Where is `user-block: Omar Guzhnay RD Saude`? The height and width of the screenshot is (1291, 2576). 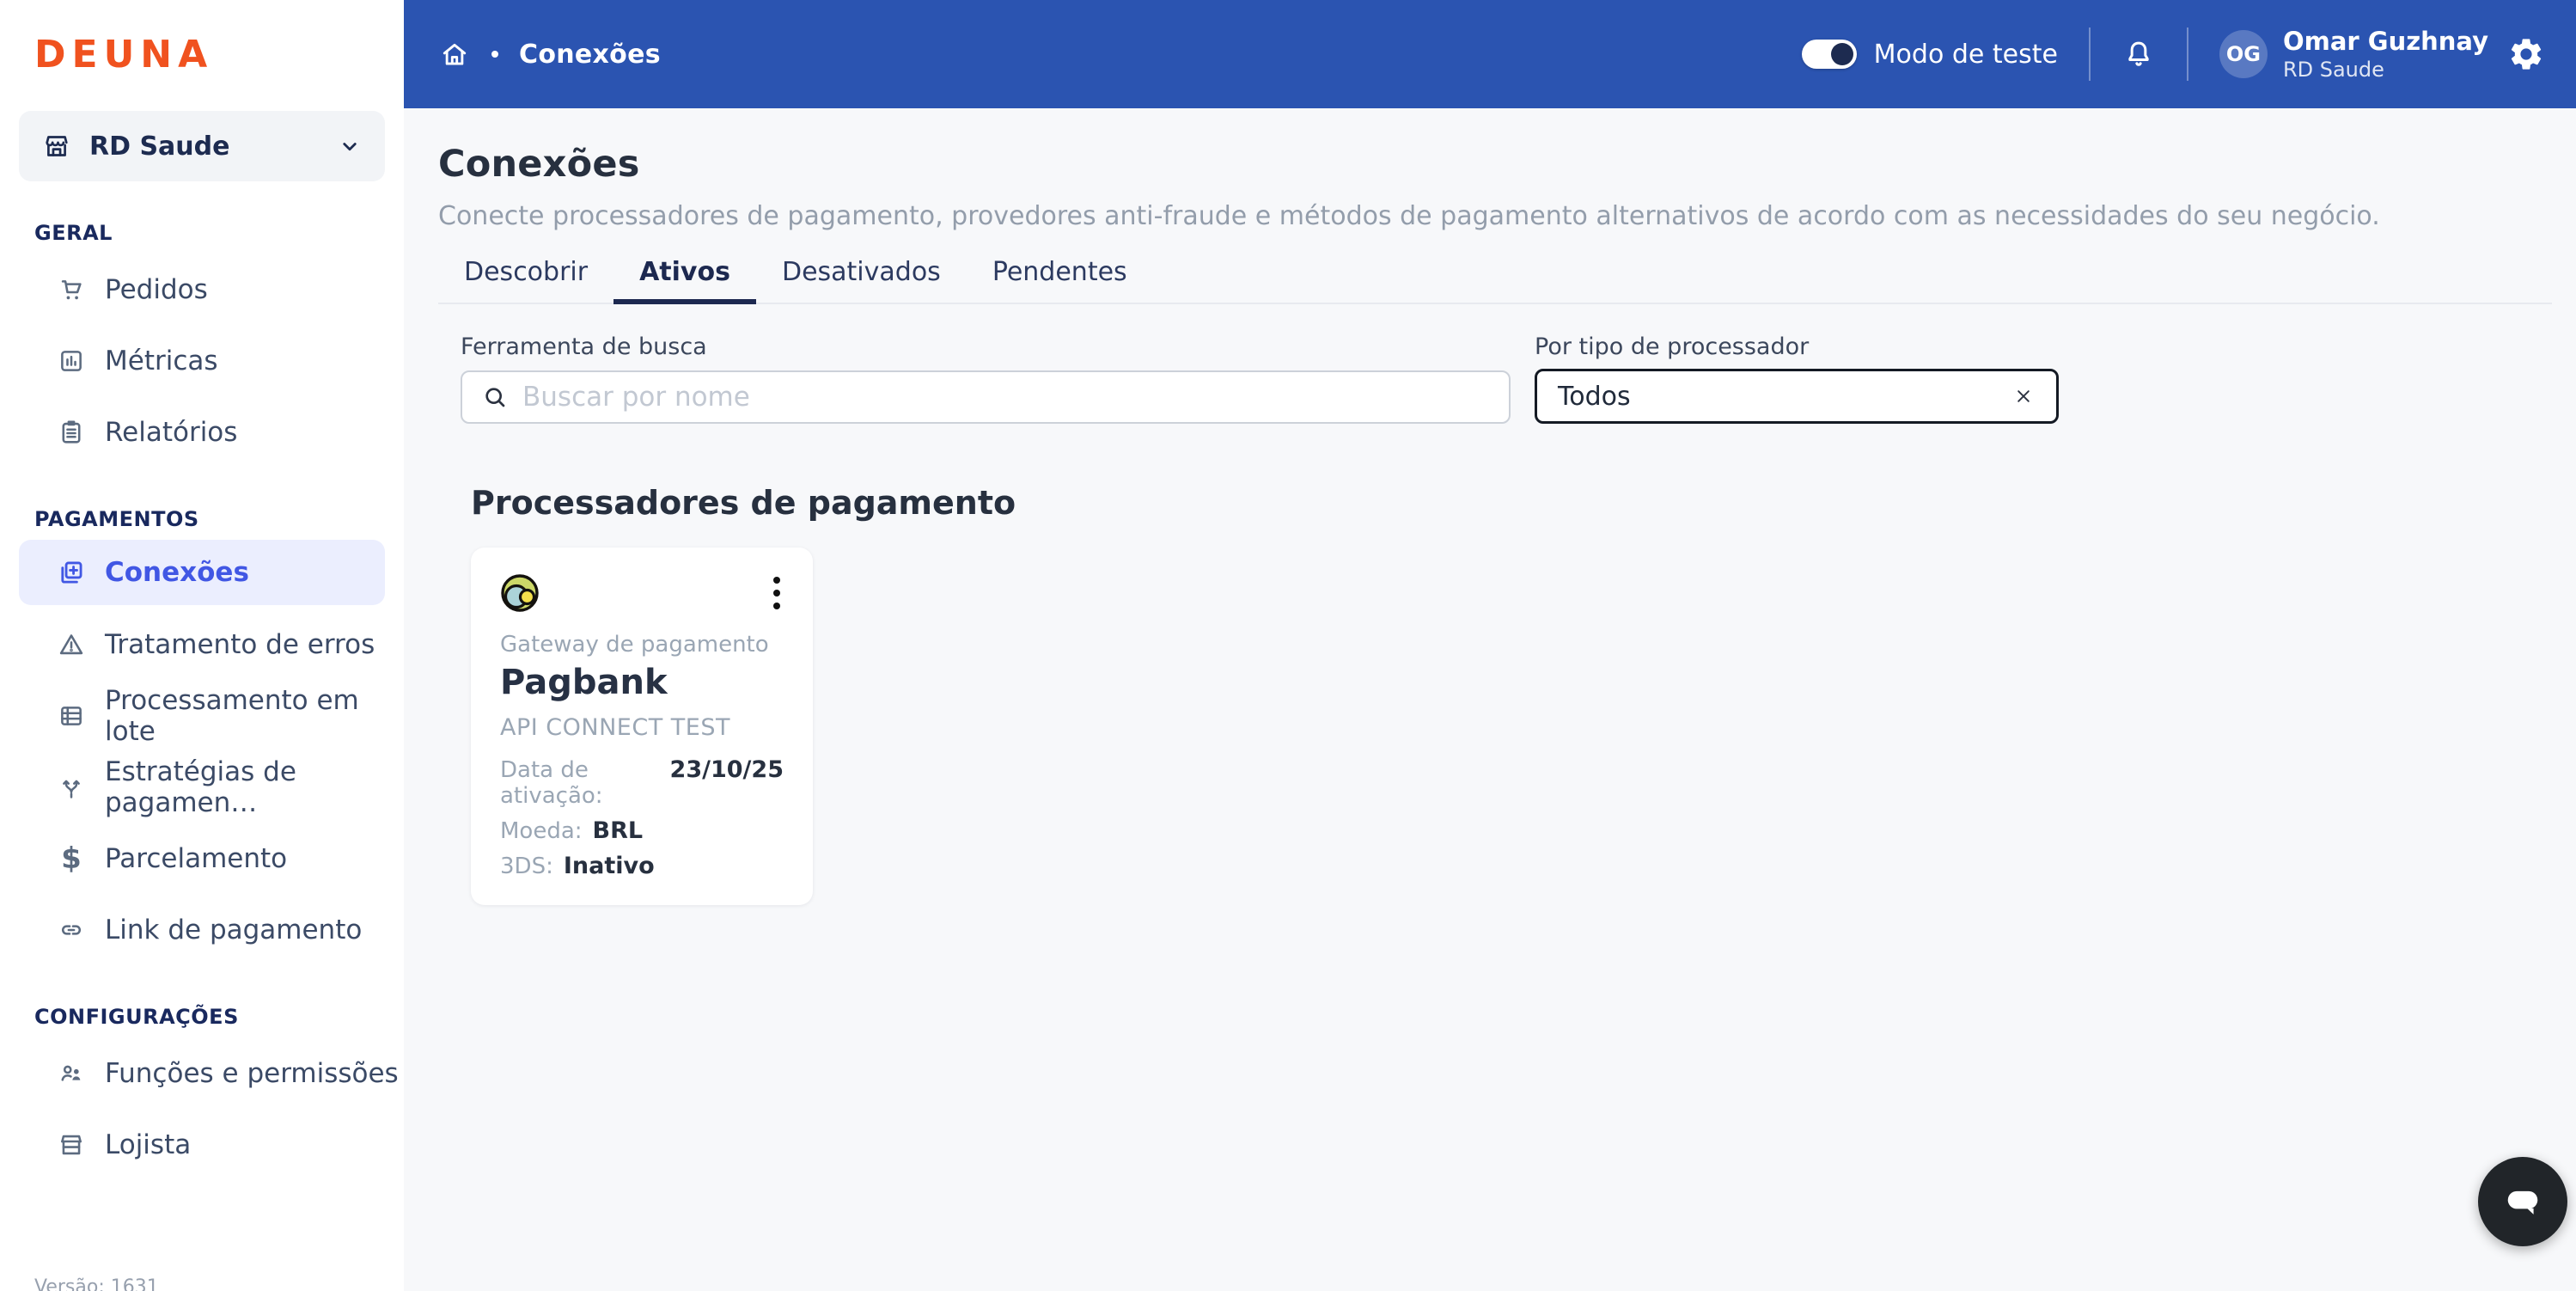
user-block: Omar Guzhnay RD Saude is located at coordinates (2385, 54).